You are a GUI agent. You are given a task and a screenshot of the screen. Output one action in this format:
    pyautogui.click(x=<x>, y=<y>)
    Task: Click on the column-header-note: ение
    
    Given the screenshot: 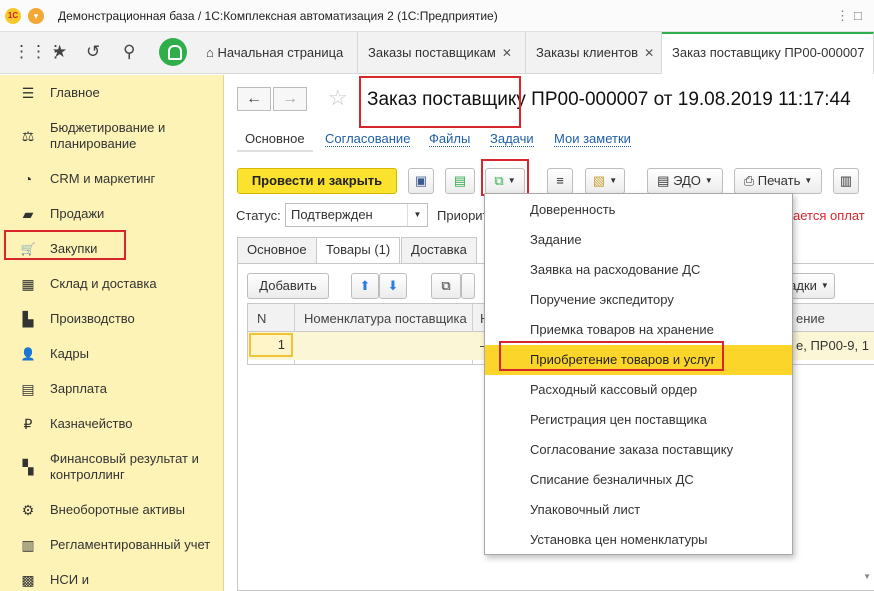 What is the action you would take?
    pyautogui.click(x=810, y=318)
    